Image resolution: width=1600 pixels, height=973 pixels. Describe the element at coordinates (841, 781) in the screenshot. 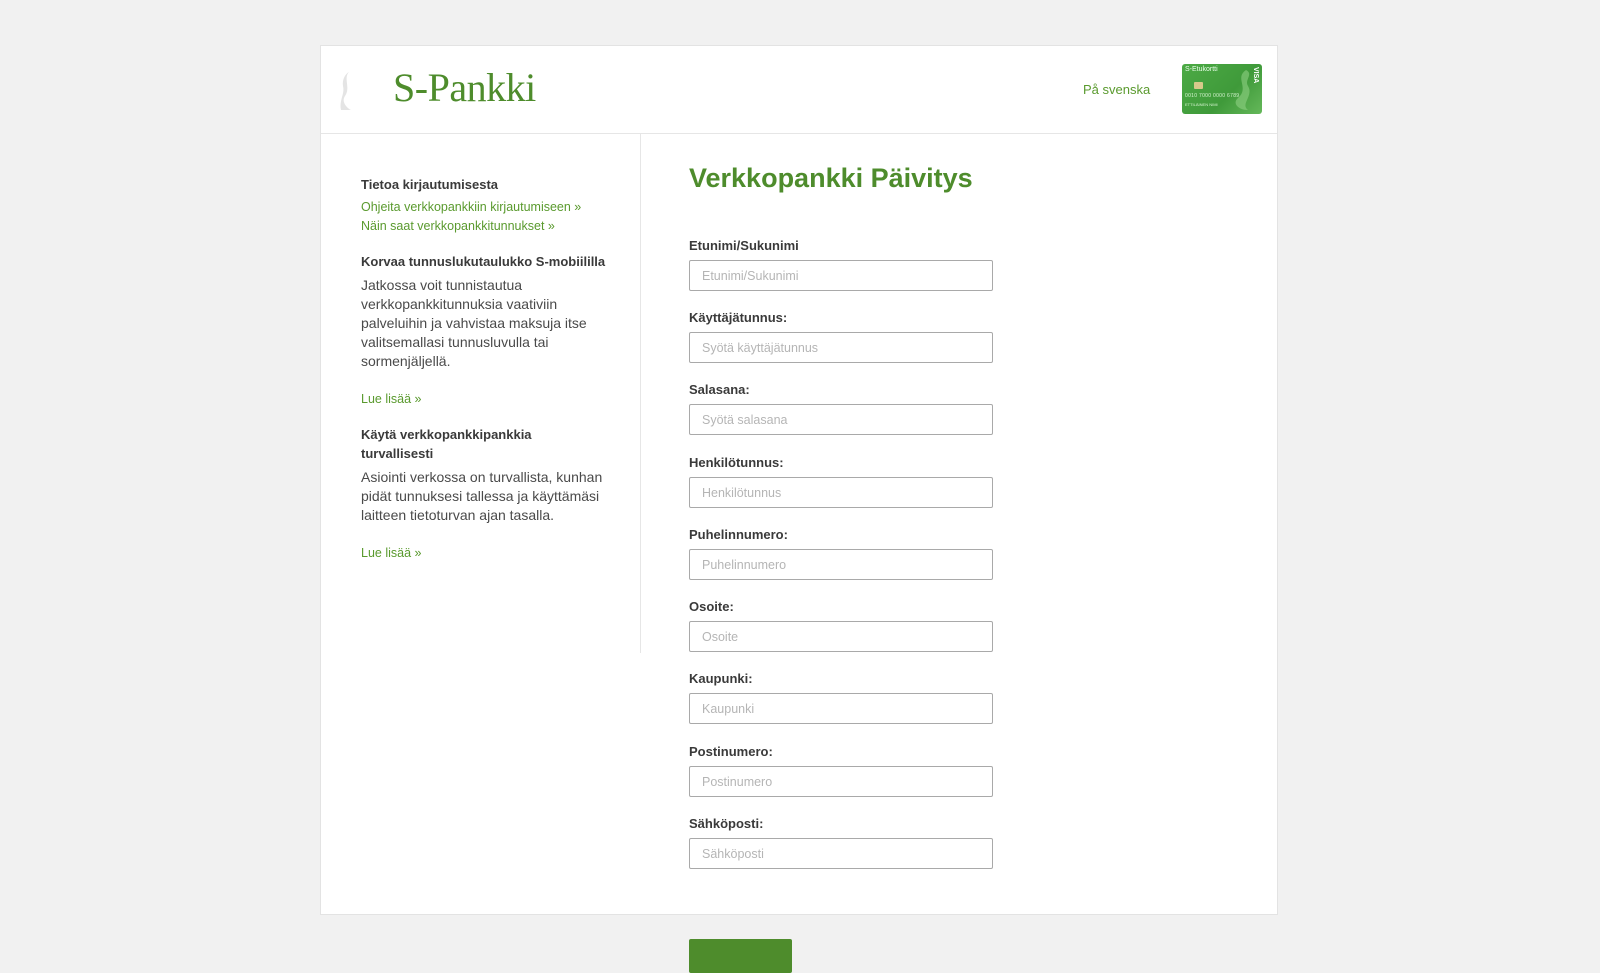

I see `postal-code-input` at that location.